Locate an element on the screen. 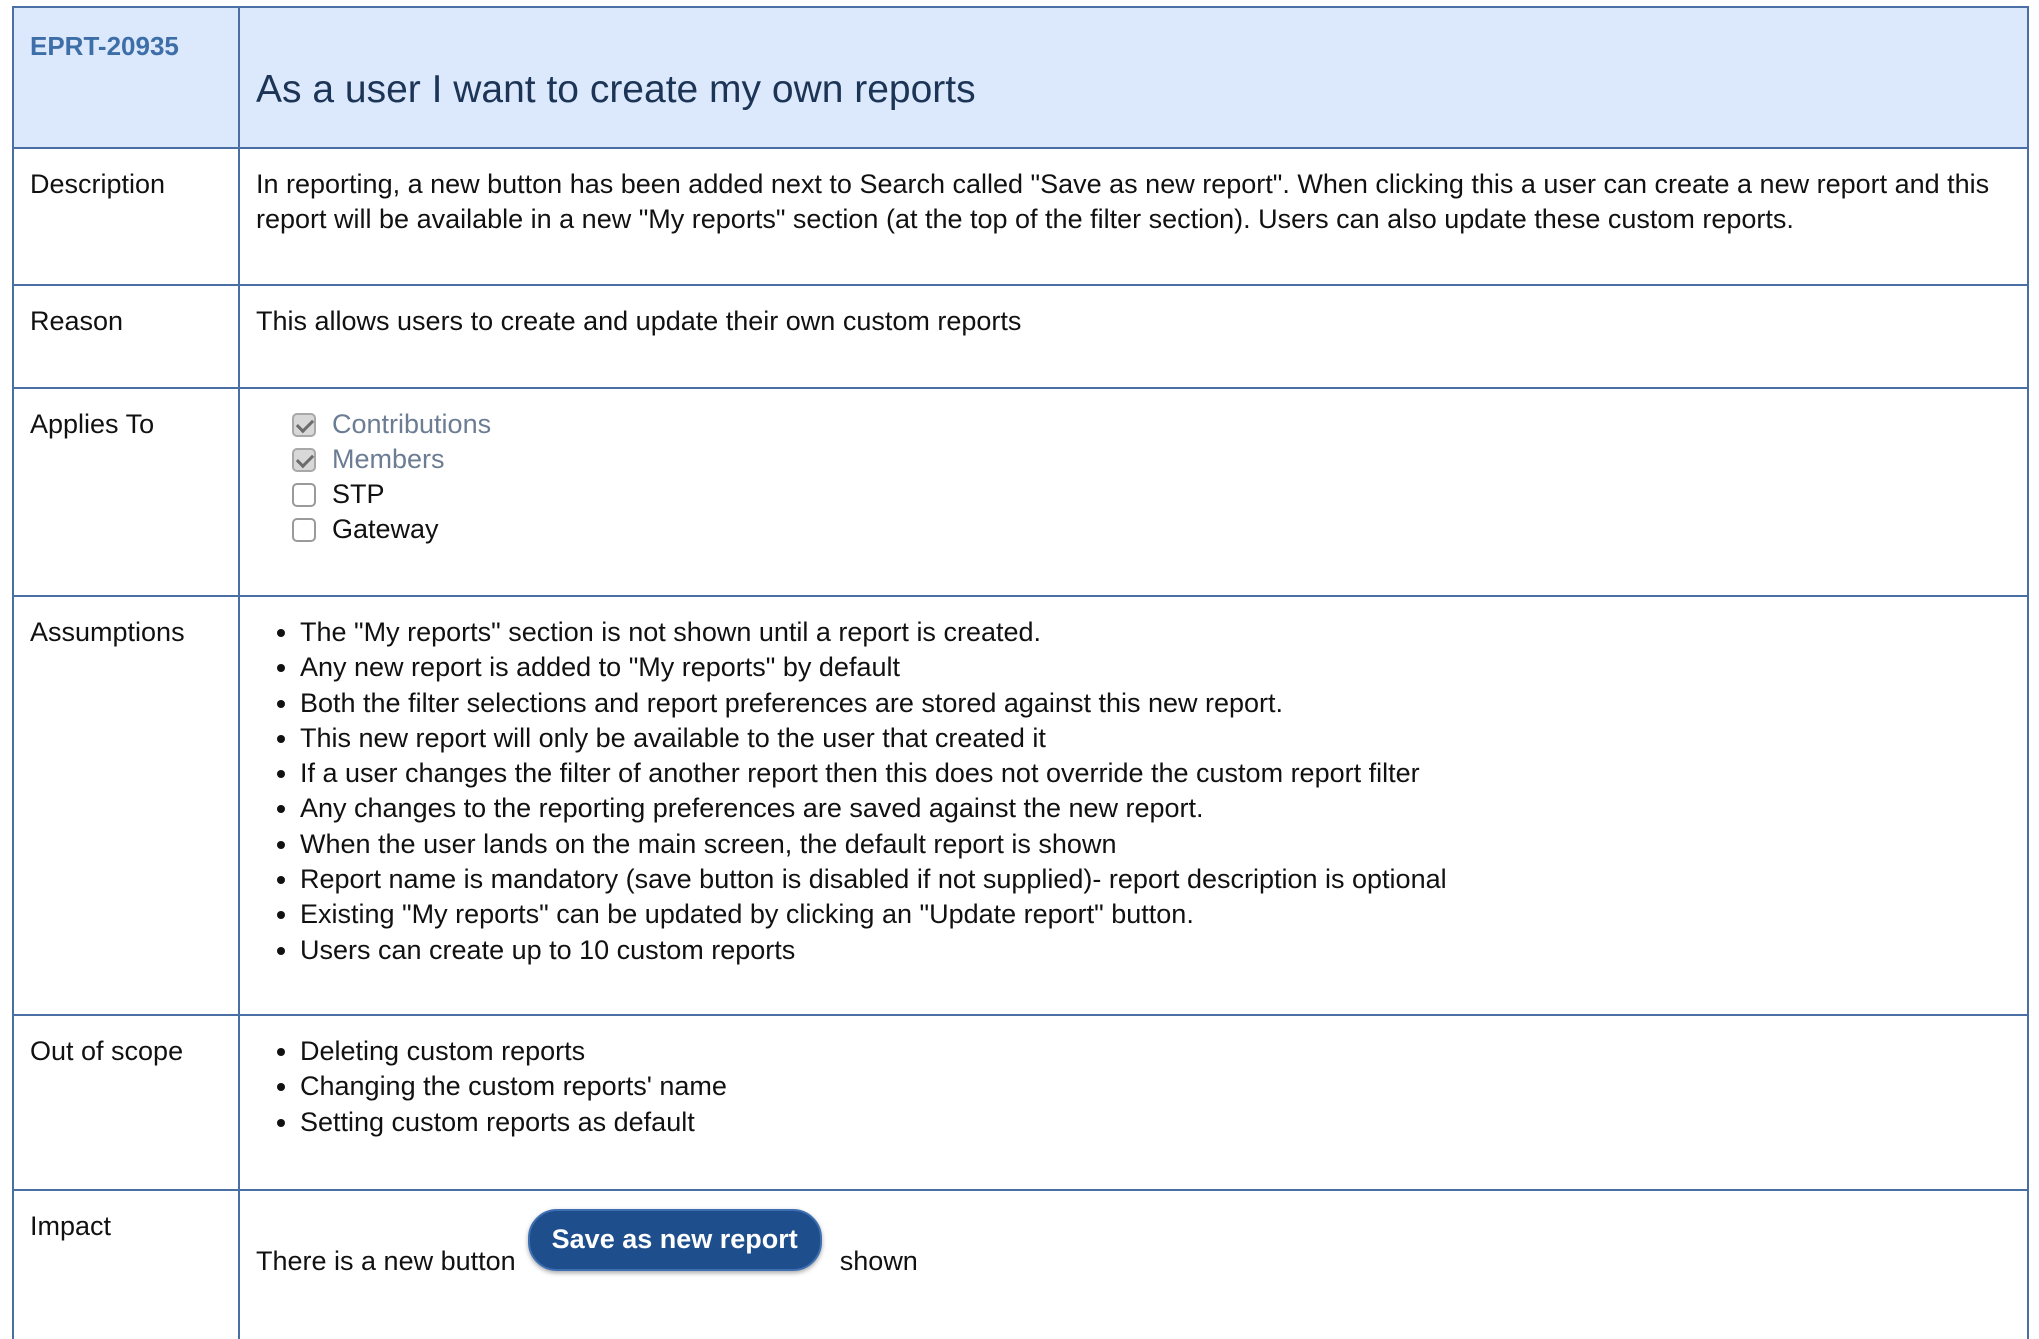 Image resolution: width=2039 pixels, height=1339 pixels. applies-to-cell: Contributions Members STP Gateway is located at coordinates (1133, 492).